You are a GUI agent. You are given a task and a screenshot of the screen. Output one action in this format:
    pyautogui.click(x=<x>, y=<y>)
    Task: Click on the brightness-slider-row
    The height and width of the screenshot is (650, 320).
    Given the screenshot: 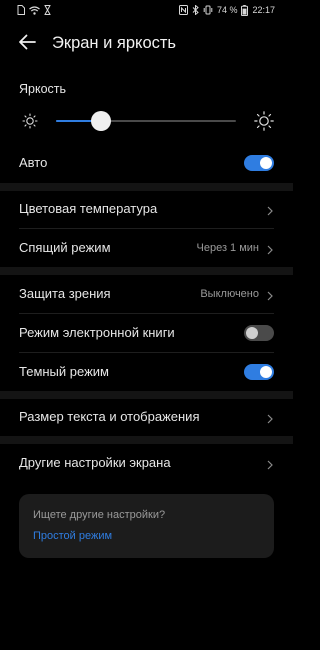 What is the action you would take?
    pyautogui.click(x=146, y=121)
    